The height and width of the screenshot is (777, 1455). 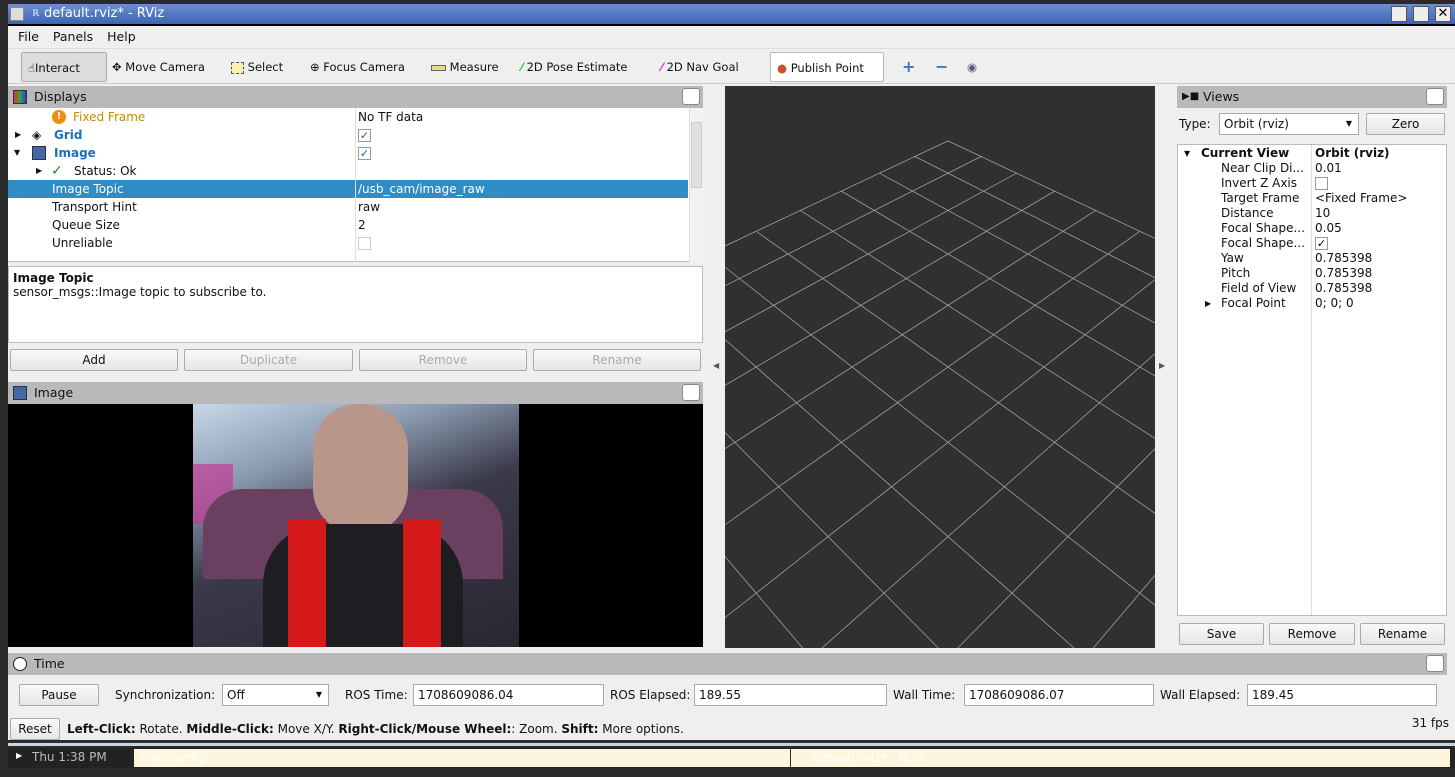 I want to click on view-property-row: Field of View 0.785398, so click(x=1312, y=288).